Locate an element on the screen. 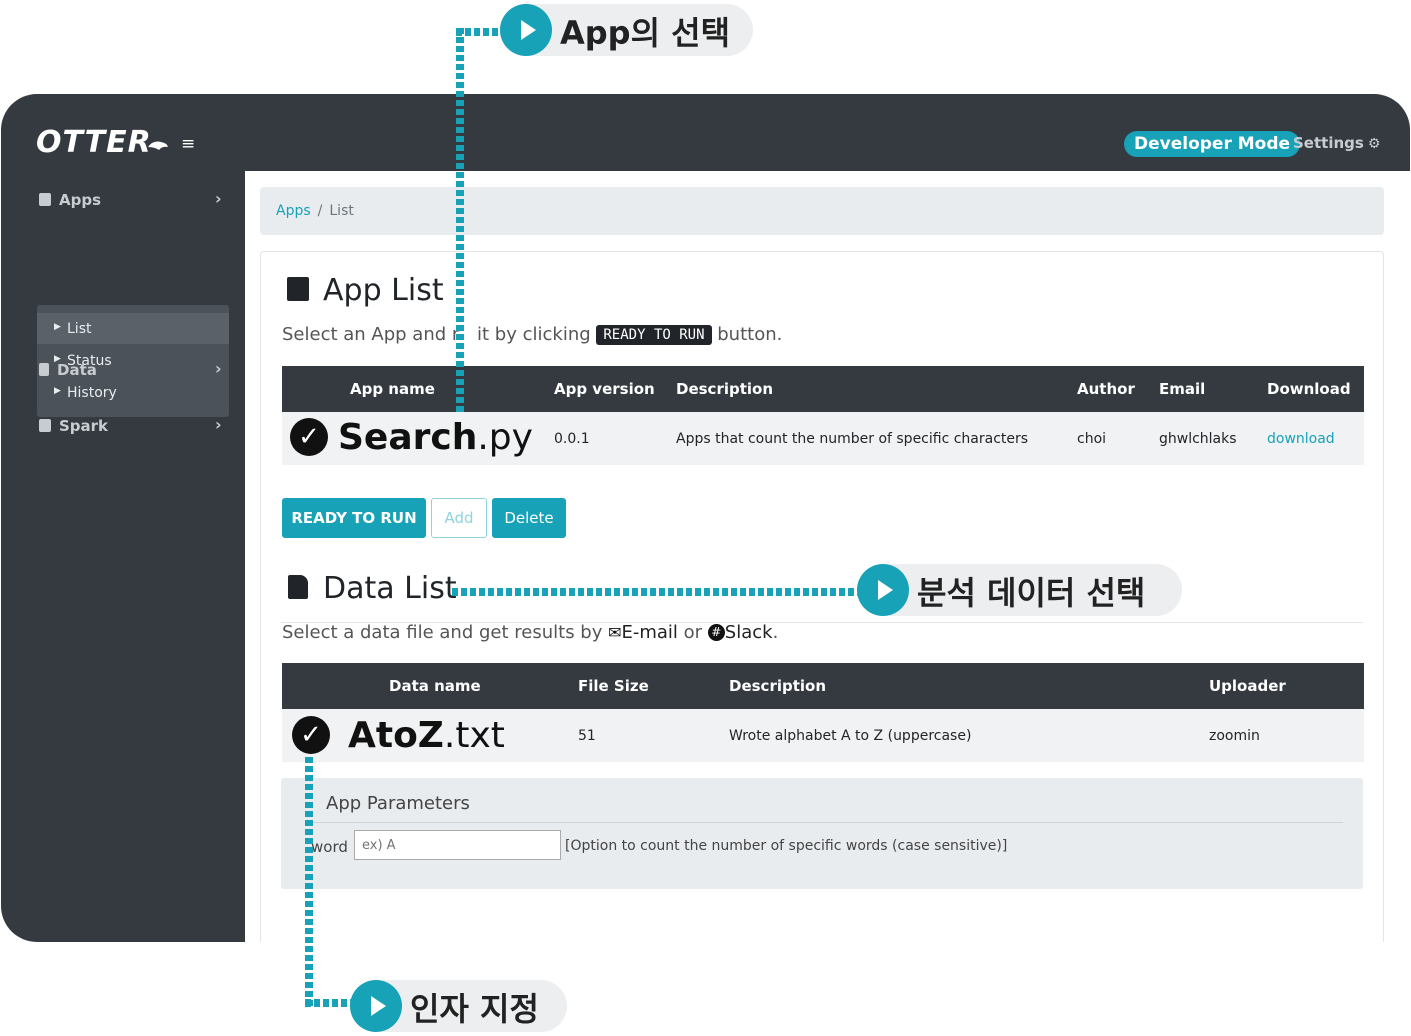 The width and height of the screenshot is (1411, 1036). settings-label: Settings is located at coordinates (1328, 143).